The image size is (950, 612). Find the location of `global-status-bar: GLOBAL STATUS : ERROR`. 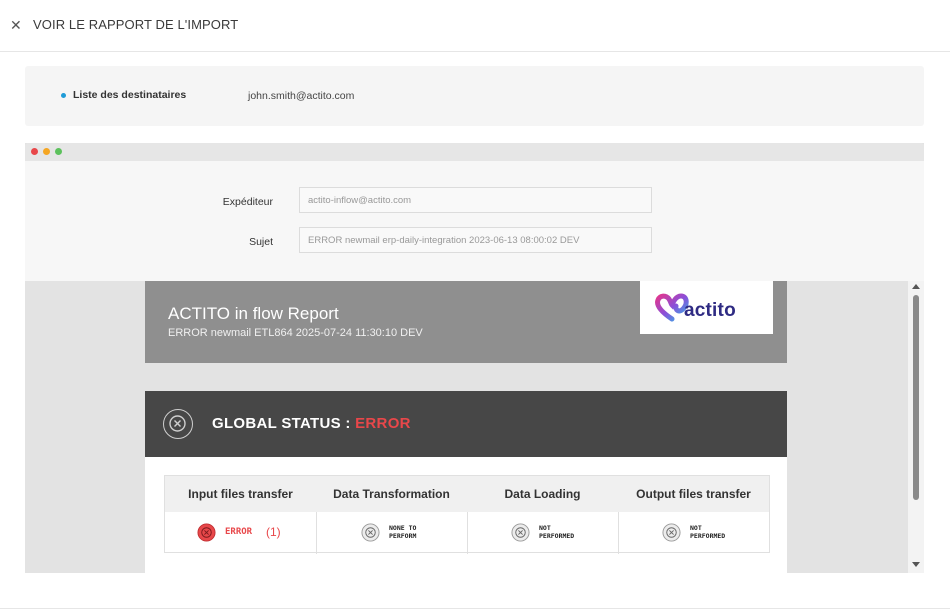

global-status-bar: GLOBAL STATUS : ERROR is located at coordinates (466, 424).